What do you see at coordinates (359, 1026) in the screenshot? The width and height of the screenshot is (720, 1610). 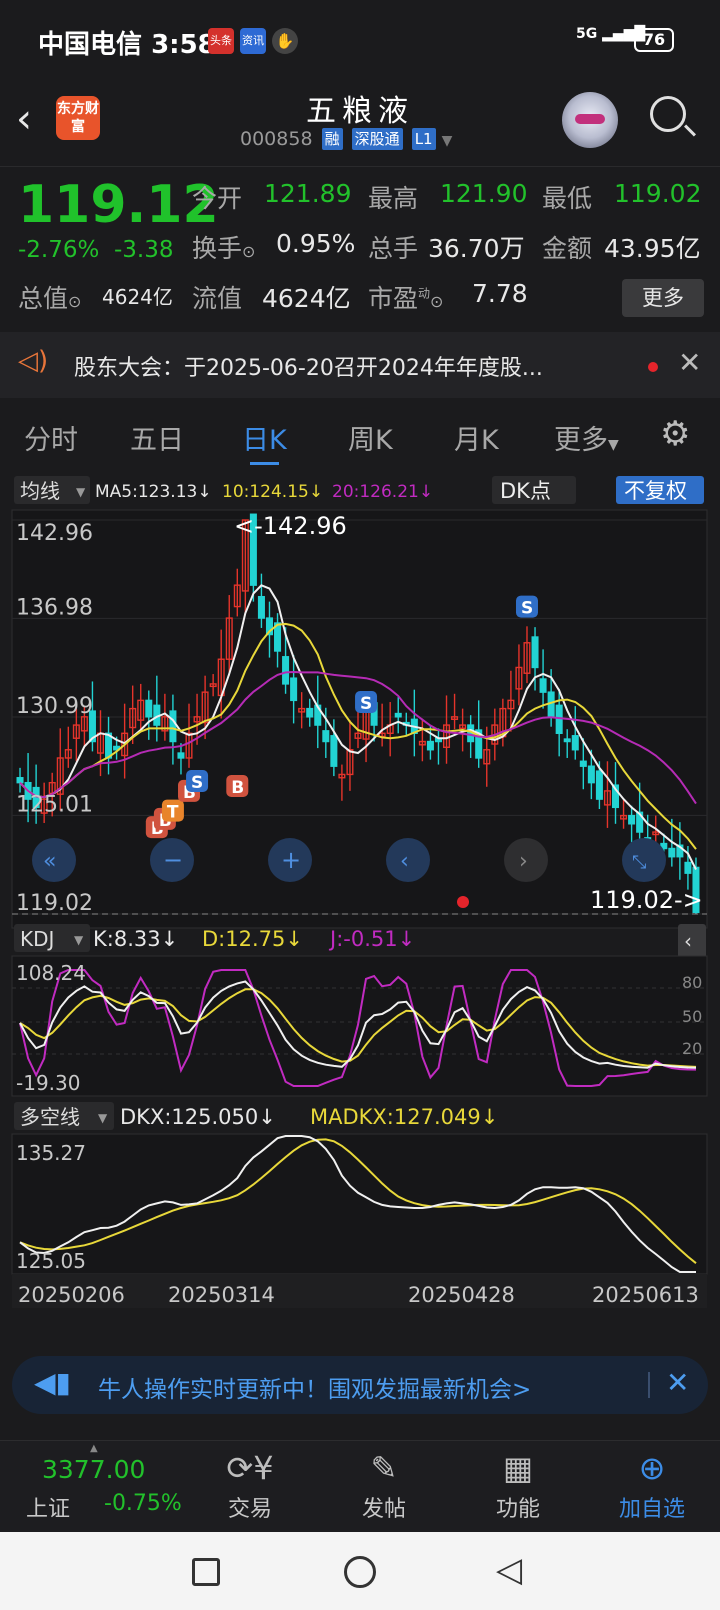 I see `kdj-plot-frame` at bounding box center [359, 1026].